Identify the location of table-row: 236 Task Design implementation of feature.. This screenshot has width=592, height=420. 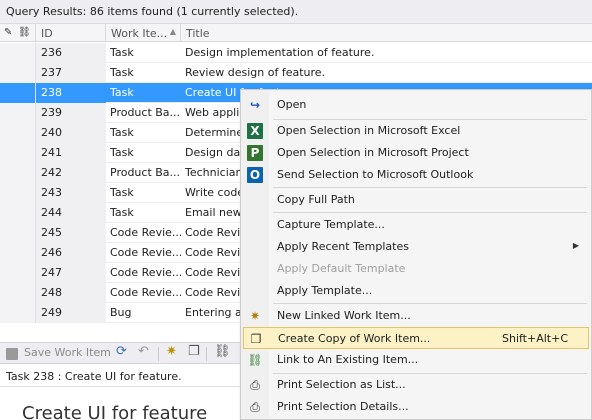
(296, 53).